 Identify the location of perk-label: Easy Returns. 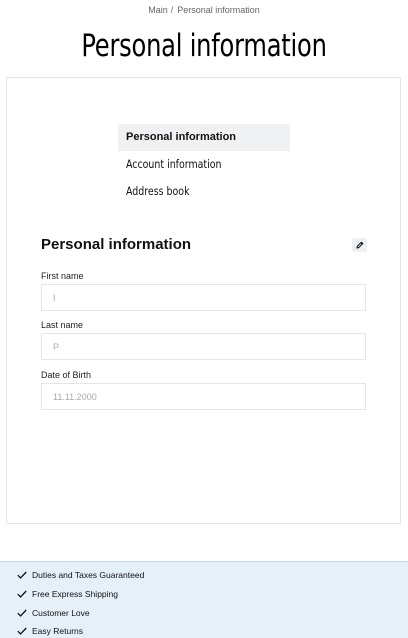
(58, 631).